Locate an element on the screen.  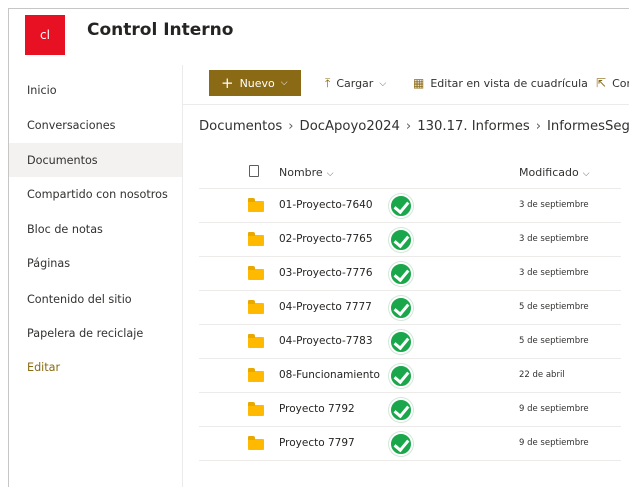
breadcrumb-item-informesseg: InformesSeg is located at coordinates (588, 126).